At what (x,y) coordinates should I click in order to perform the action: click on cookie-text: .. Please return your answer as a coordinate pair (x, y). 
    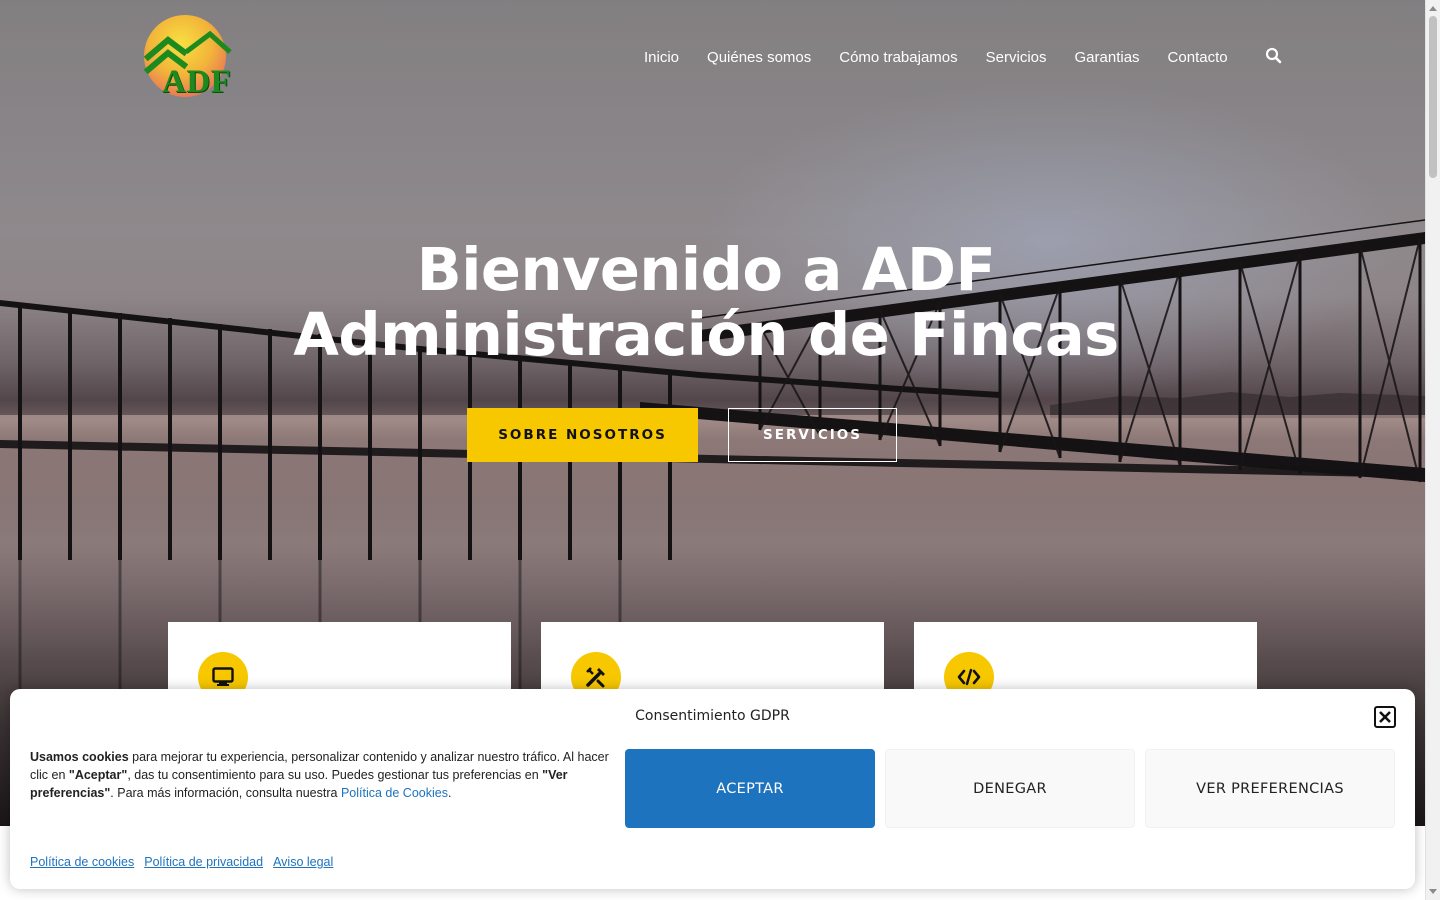
    Looking at the image, I should click on (449, 793).